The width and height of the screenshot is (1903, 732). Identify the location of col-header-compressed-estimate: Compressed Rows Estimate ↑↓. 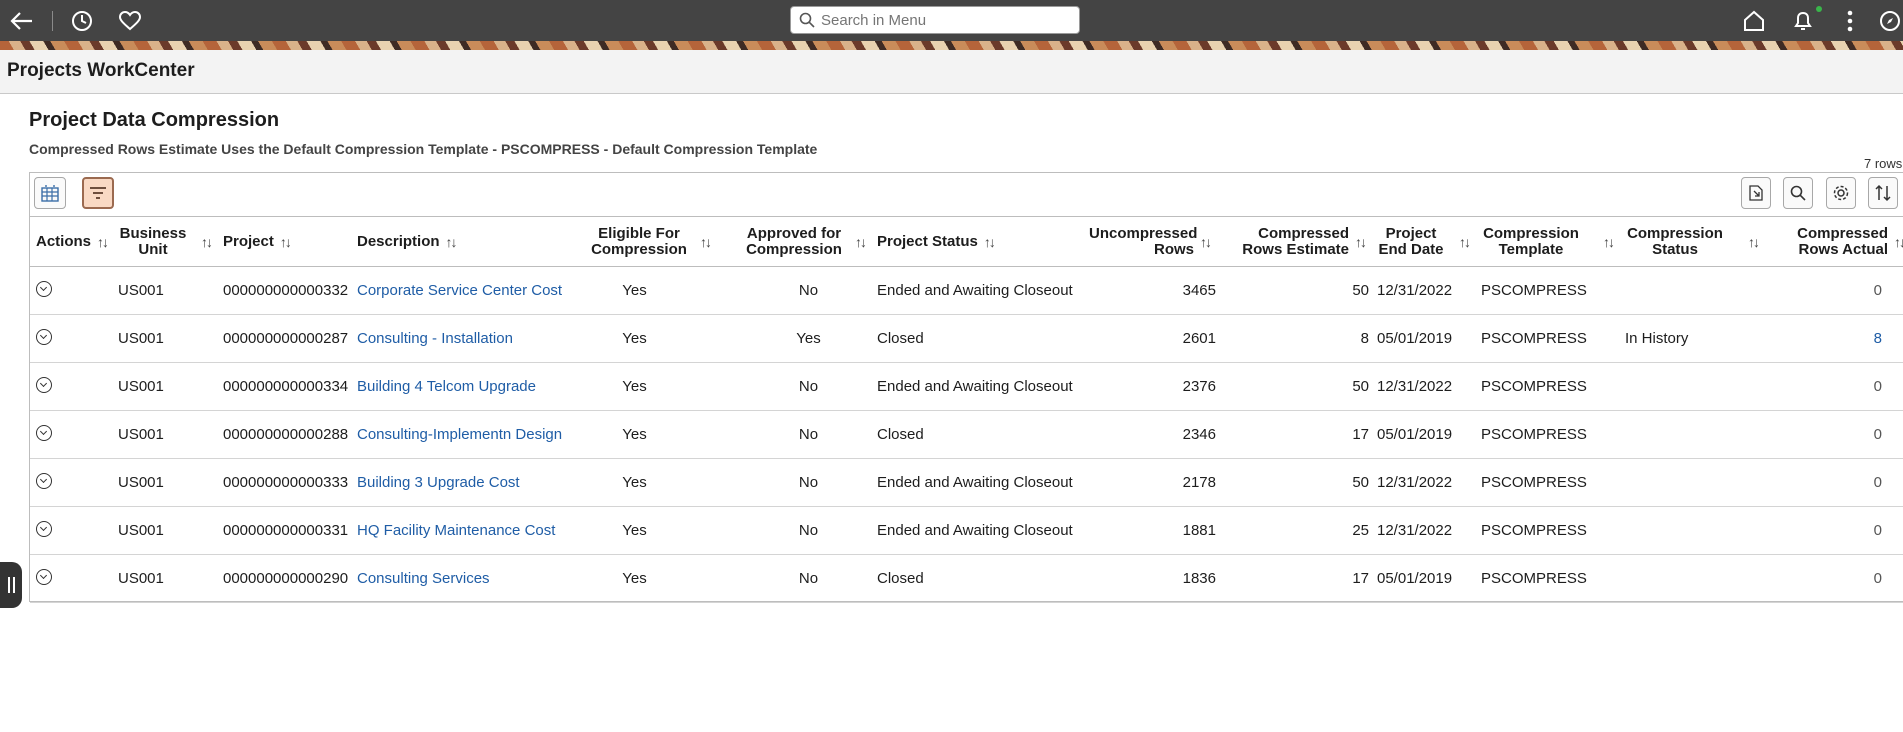
(1293, 242).